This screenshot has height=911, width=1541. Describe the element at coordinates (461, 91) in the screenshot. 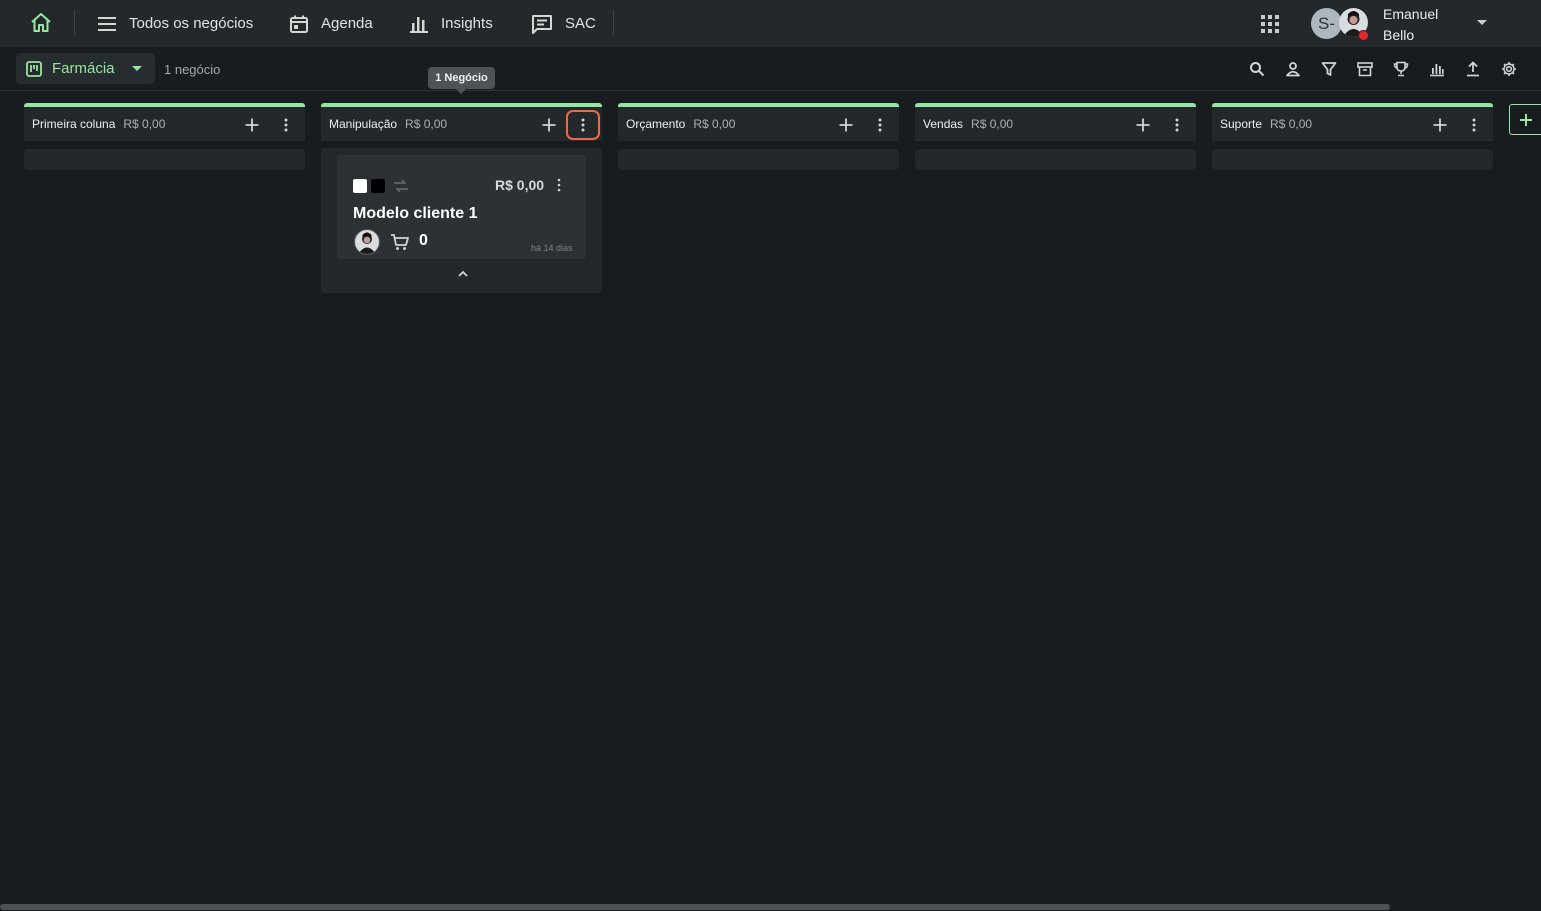

I see `tooltip-arrow` at that location.